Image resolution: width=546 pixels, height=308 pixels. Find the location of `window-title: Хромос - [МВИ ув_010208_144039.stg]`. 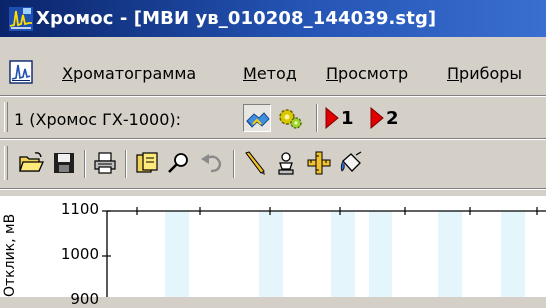

window-title: Хромос - [МВИ ув_010208_144039.stg] is located at coordinates (236, 18).